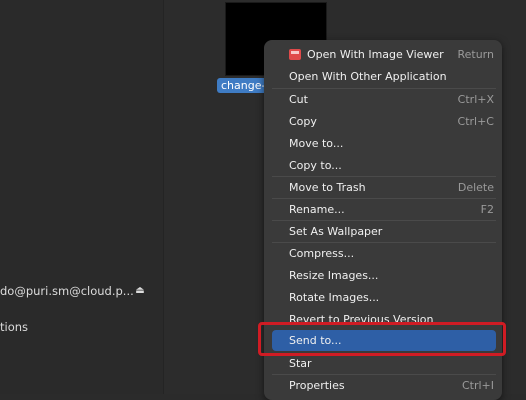 The width and height of the screenshot is (526, 400). Describe the element at coordinates (361, 319) in the screenshot. I see `menu-item-label: Revert to Previous Version` at that location.